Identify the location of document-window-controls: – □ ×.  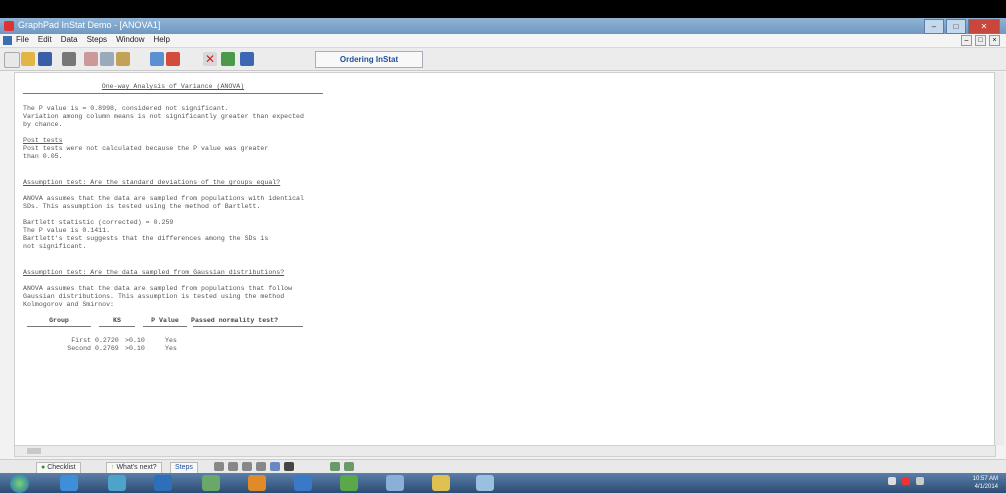
(980, 40).